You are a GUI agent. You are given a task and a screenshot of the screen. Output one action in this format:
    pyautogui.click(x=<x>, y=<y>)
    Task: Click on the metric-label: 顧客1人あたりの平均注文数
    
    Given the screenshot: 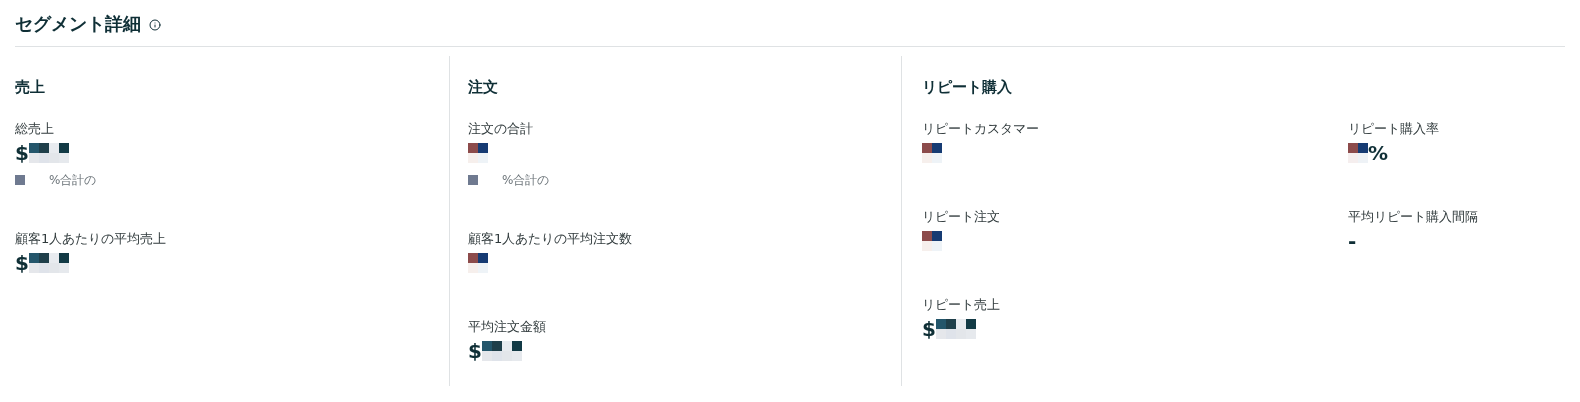 What is the action you would take?
    pyautogui.click(x=550, y=238)
    